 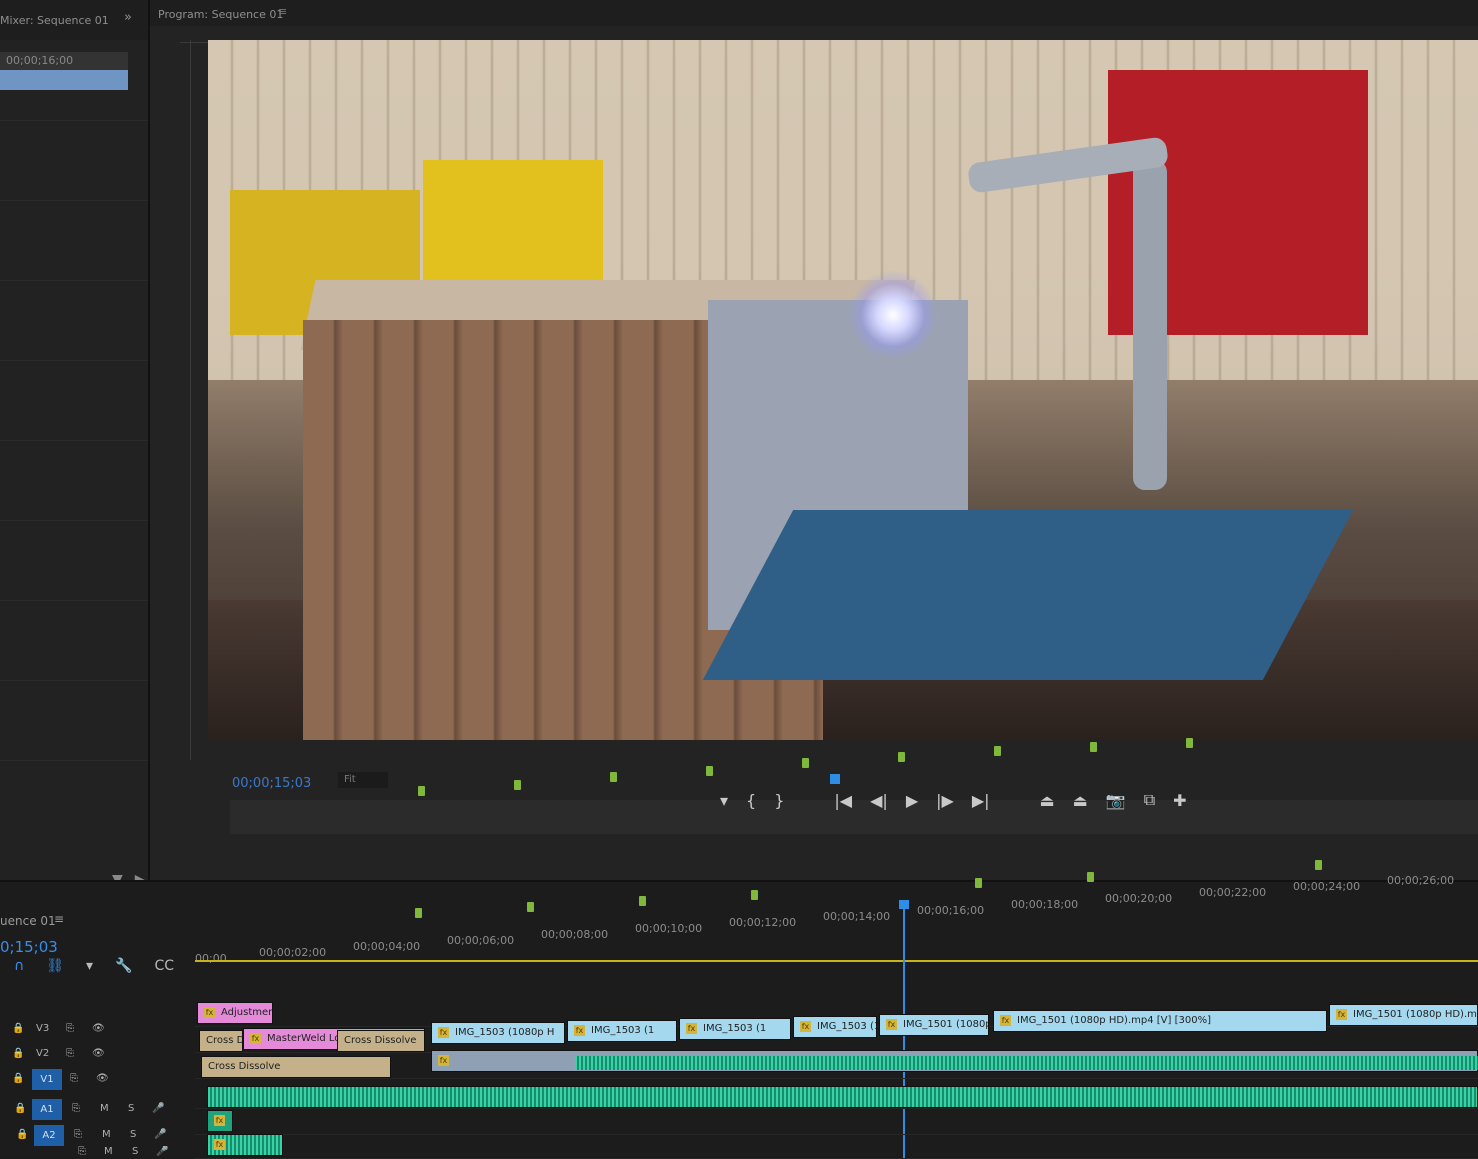 I want to click on audio-clip-a3: fx, so click(x=245, y=1145).